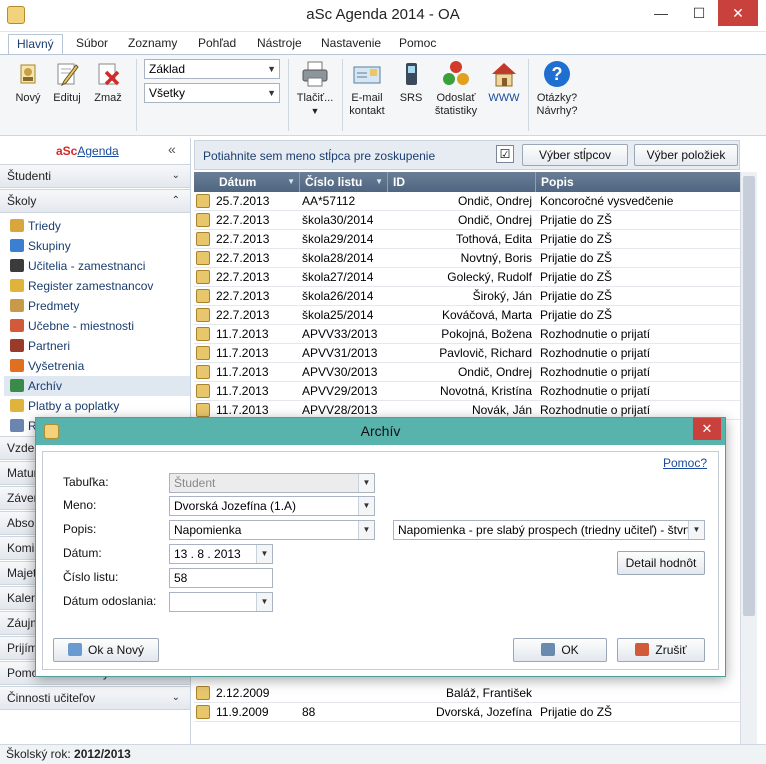 The image size is (766, 764). Describe the element at coordinates (638, 182) in the screenshot. I see `column-header-description: Popis` at that location.